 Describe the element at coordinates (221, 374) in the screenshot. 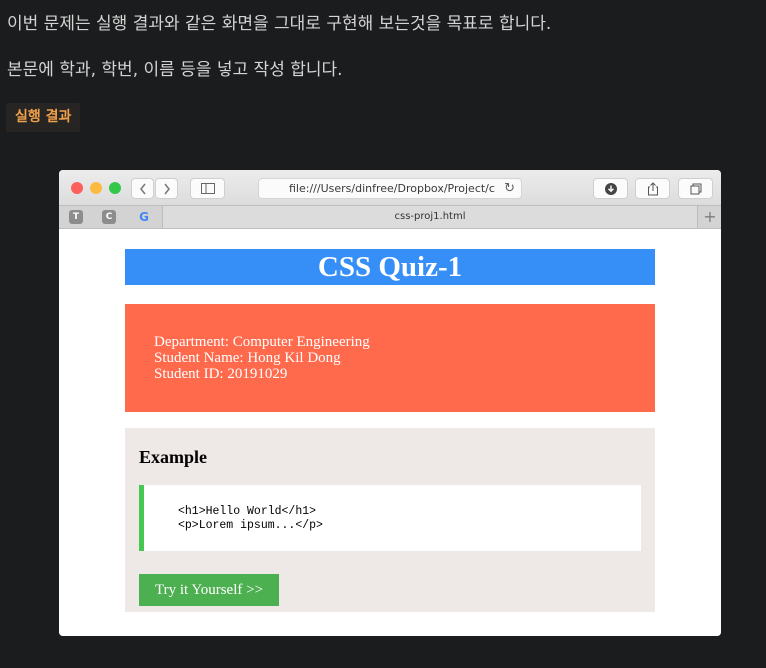

I see `student-id-text: Student ID: 20191029` at that location.